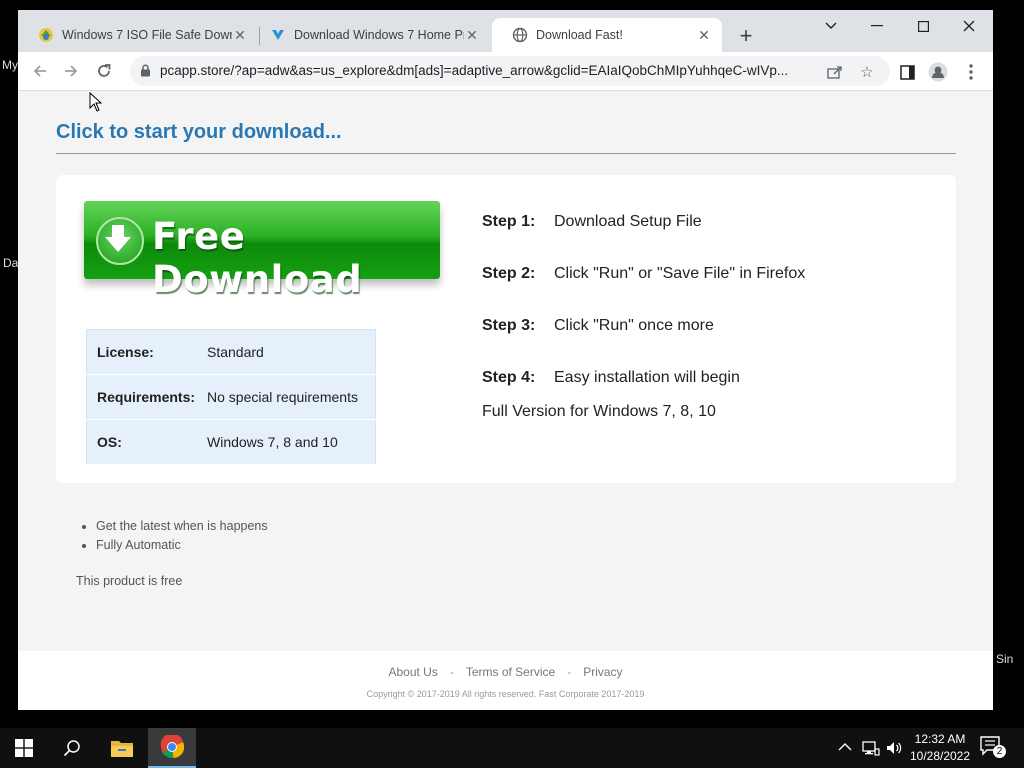 The height and width of the screenshot is (768, 1024). What do you see at coordinates (104, 71) in the screenshot?
I see `reload-icon` at bounding box center [104, 71].